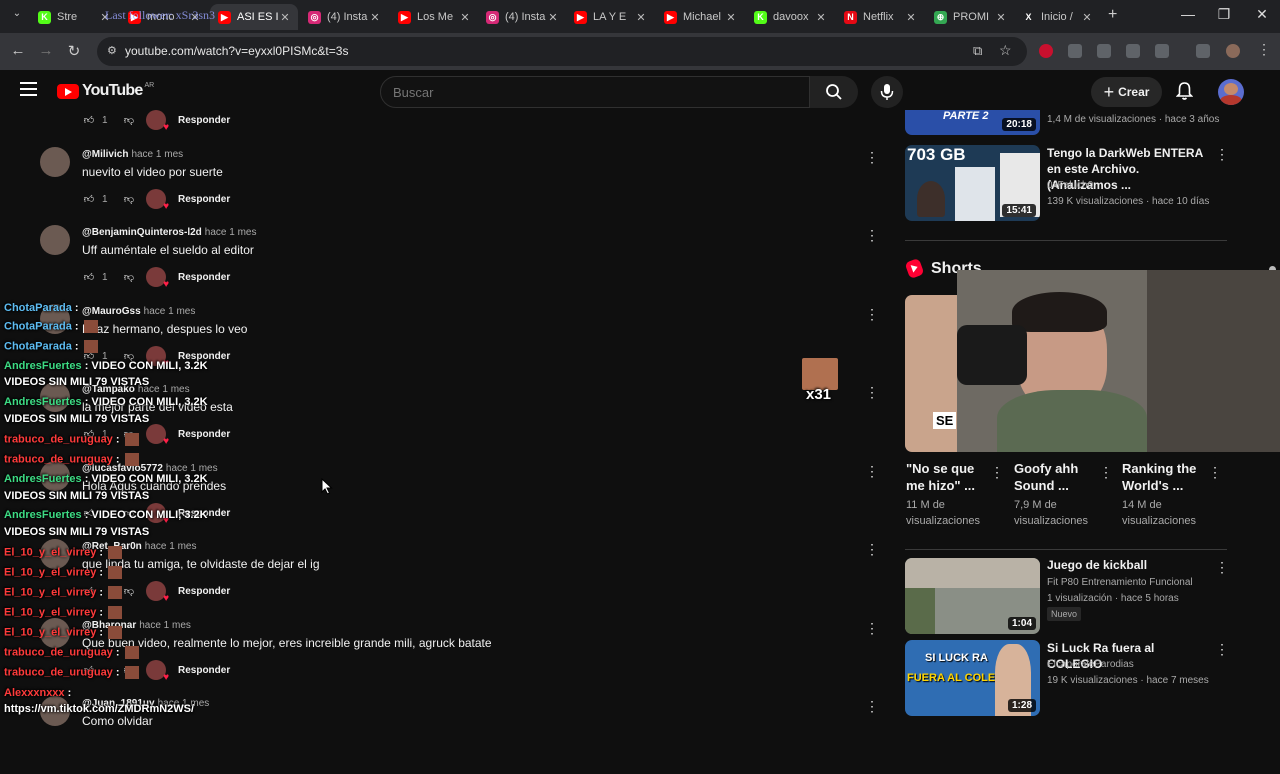 The image size is (1280, 774). What do you see at coordinates (1162, 51) in the screenshot?
I see `puzzle-extensions-icon` at bounding box center [1162, 51].